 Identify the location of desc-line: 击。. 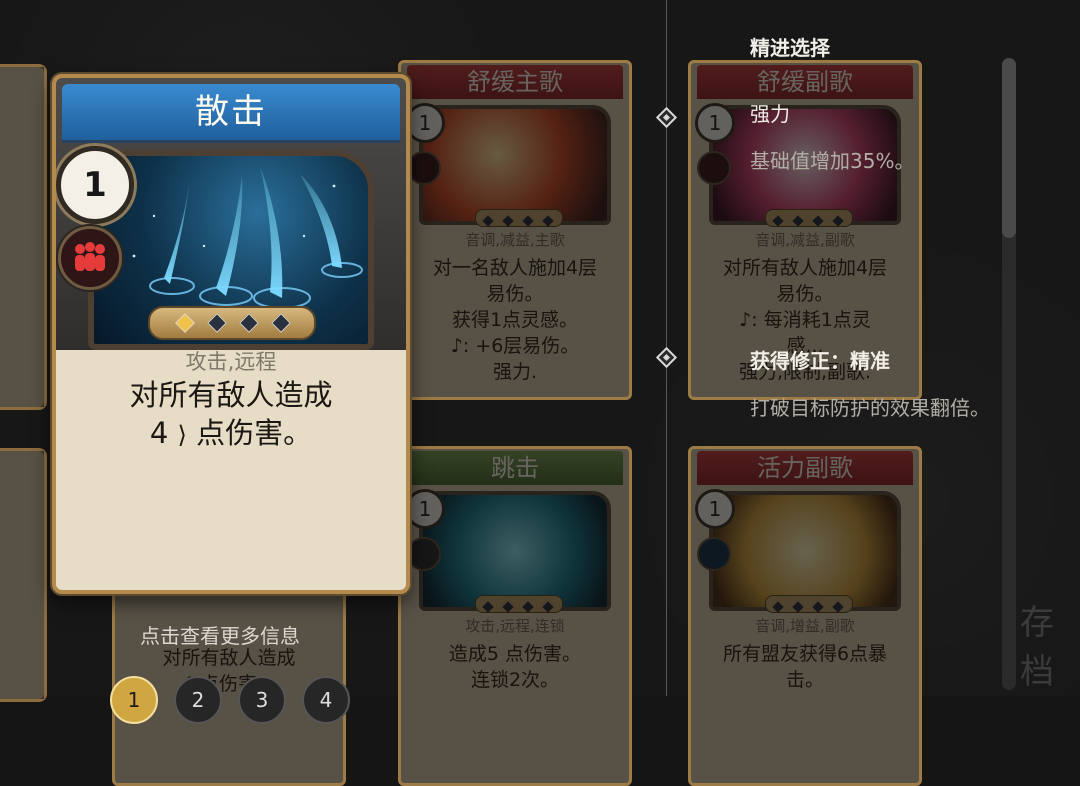
(804, 680).